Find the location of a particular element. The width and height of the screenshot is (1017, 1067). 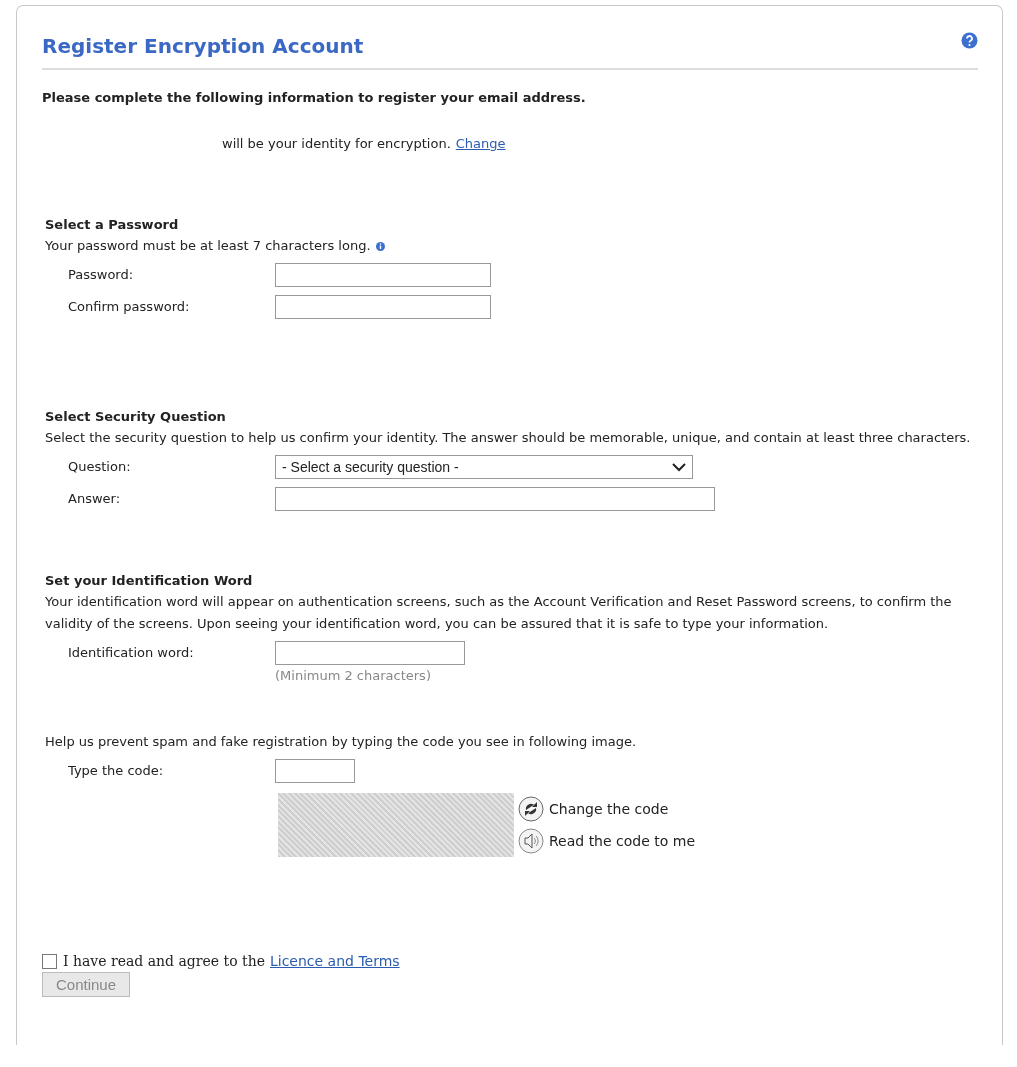

intro-text: Please complete the following information to register your email address. is located at coordinates (314, 97).